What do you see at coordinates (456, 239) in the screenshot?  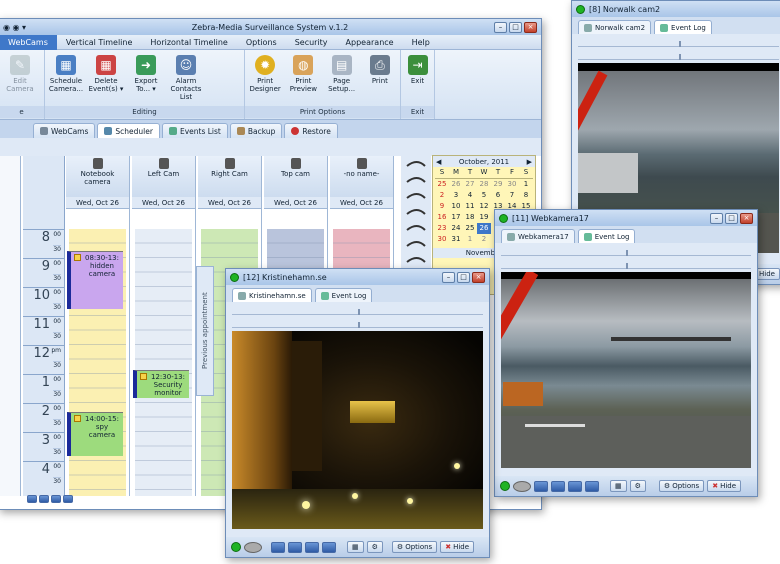 I see `calendar-day: 31` at bounding box center [456, 239].